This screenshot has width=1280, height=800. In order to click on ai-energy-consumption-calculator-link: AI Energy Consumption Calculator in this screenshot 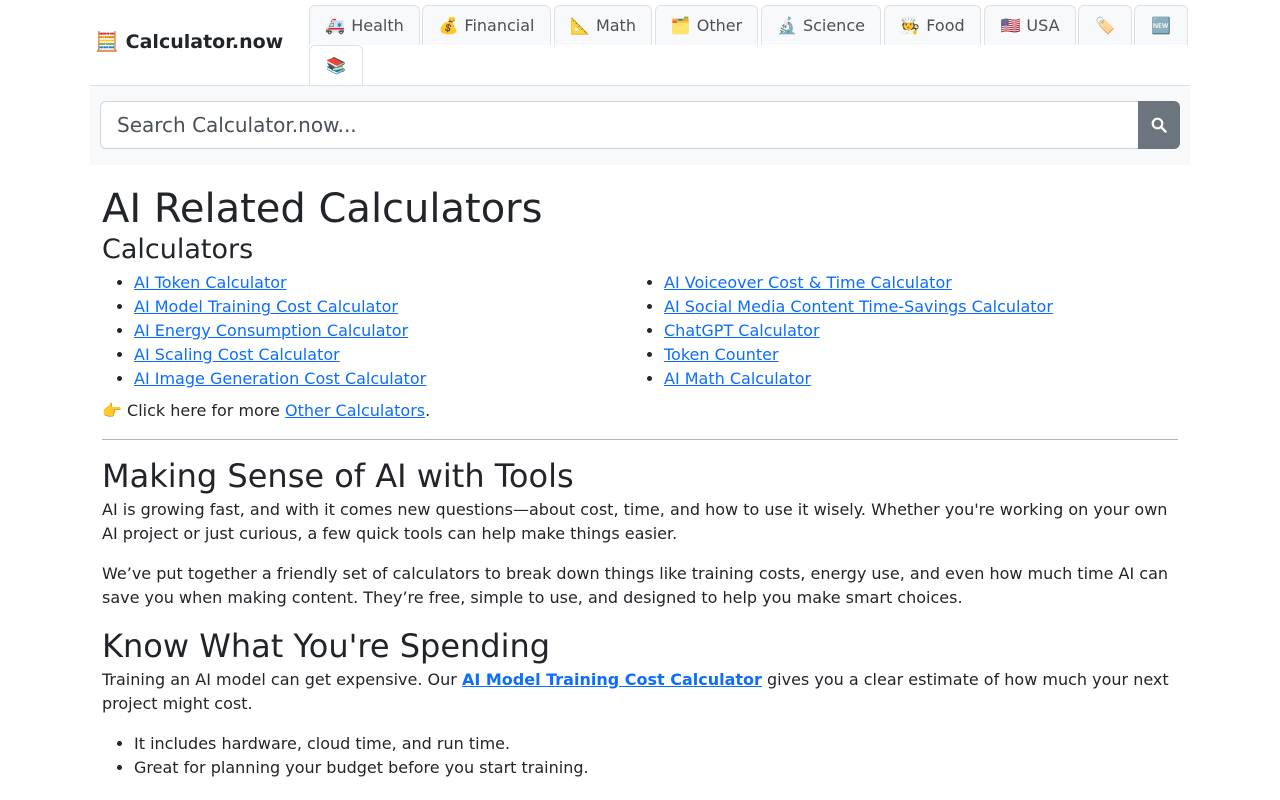, I will do `click(271, 330)`.